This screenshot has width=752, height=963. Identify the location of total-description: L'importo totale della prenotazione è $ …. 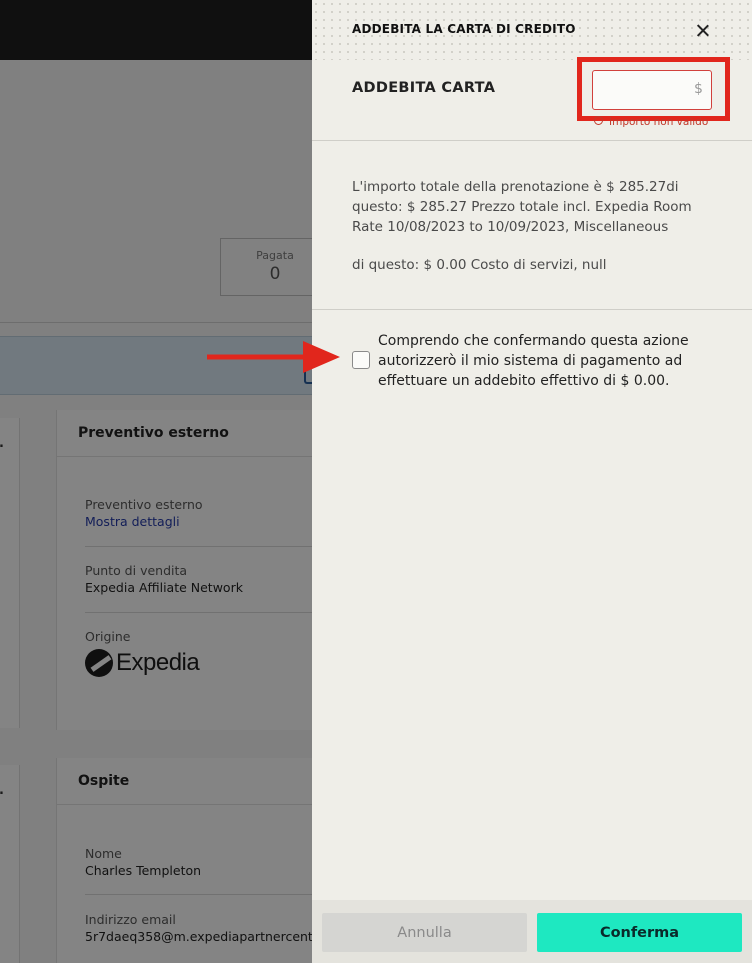
(522, 207).